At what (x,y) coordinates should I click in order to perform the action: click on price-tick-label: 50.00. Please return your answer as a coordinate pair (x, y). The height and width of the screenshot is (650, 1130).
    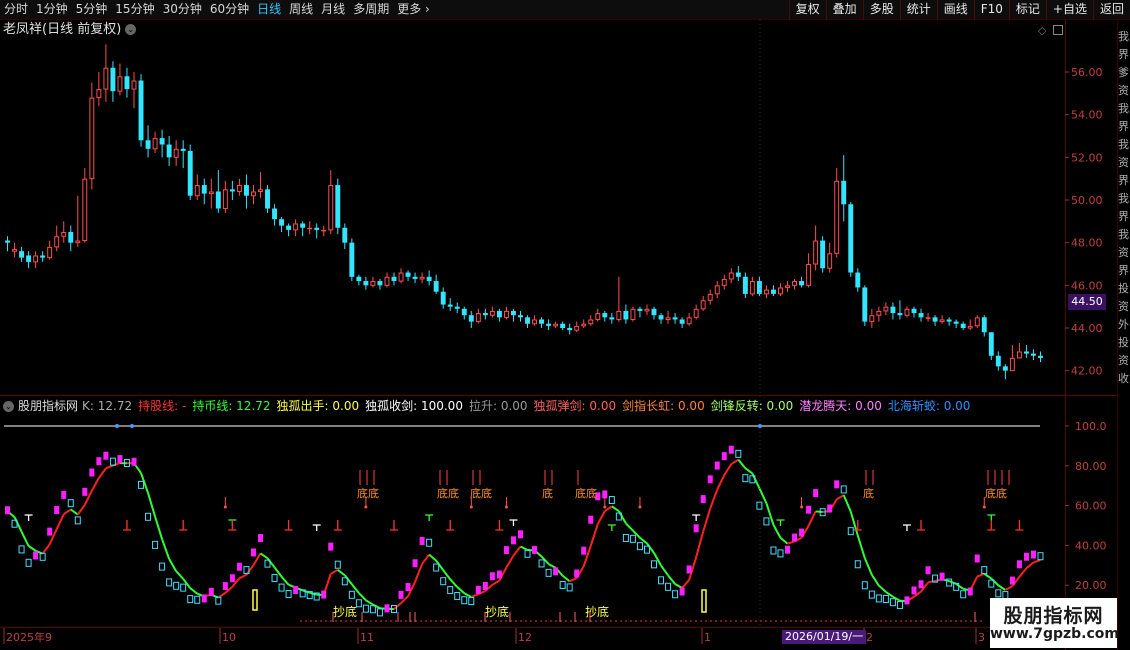
    Looking at the image, I should click on (1087, 200).